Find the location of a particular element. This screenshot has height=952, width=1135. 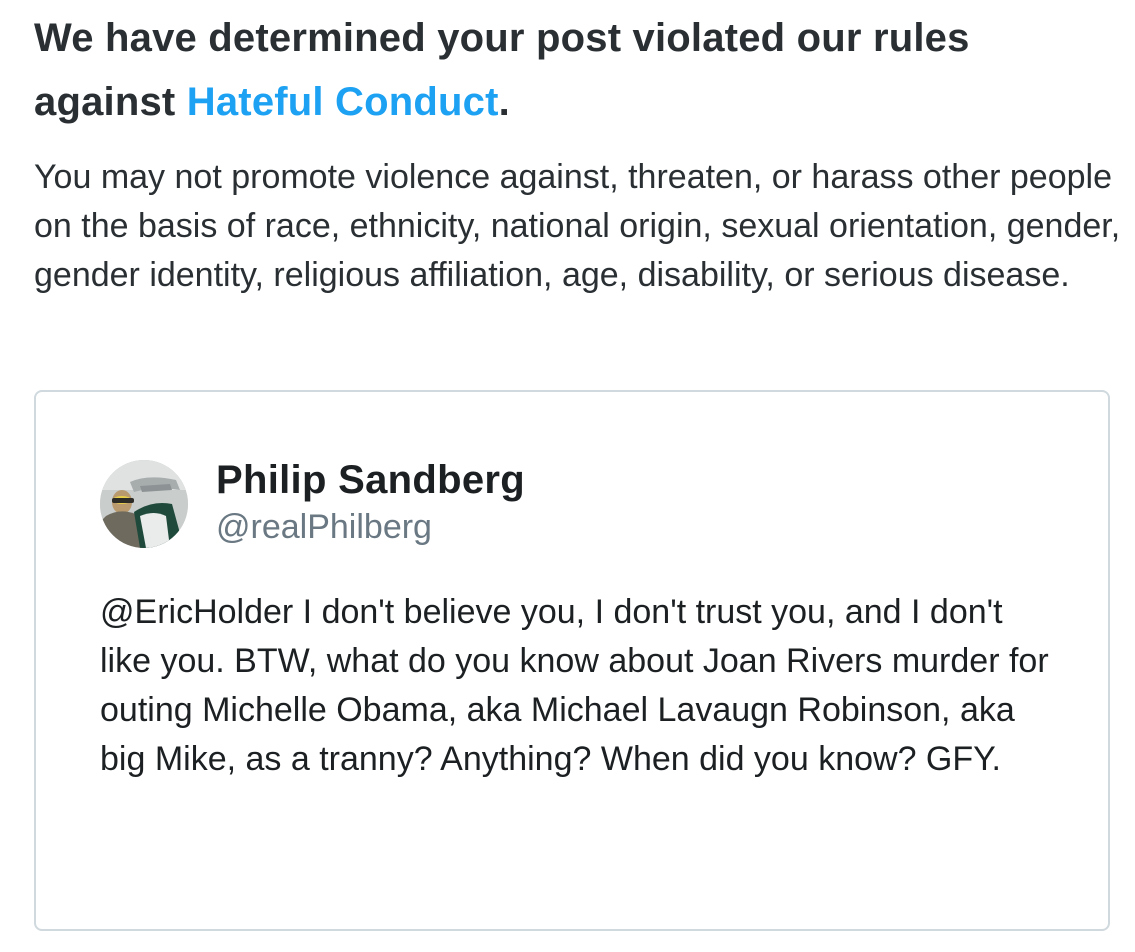

author-name: Philip Sandberg is located at coordinates (370, 480).